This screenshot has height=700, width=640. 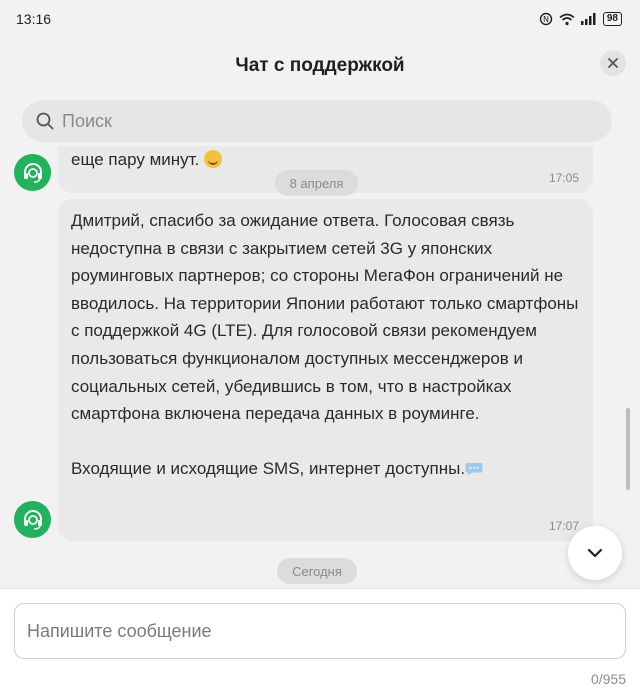 What do you see at coordinates (213, 159) in the screenshot?
I see `smiley-emoji-icon` at bounding box center [213, 159].